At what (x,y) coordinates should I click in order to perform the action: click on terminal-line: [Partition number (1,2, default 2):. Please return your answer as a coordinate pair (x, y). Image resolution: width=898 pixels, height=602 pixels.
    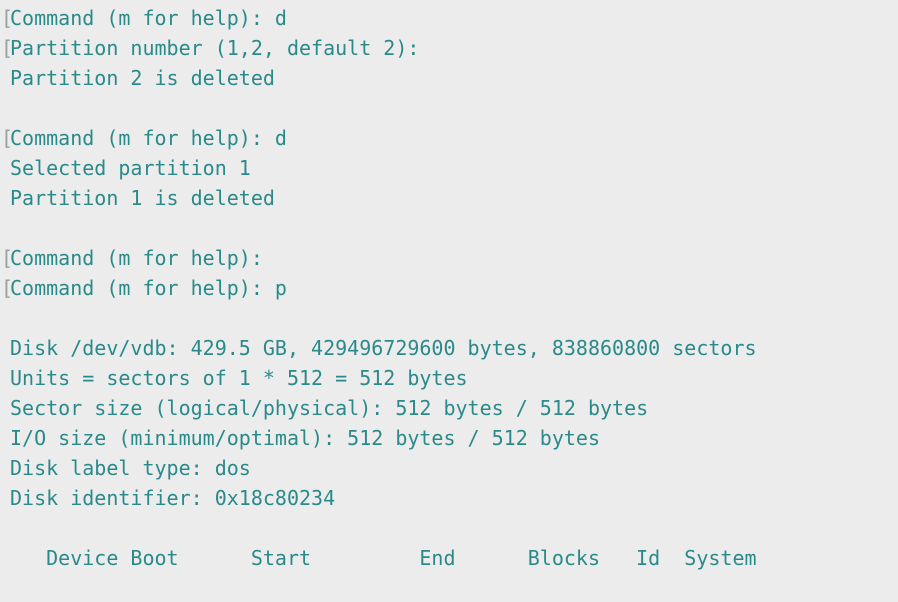
    Looking at the image, I should click on (449, 48).